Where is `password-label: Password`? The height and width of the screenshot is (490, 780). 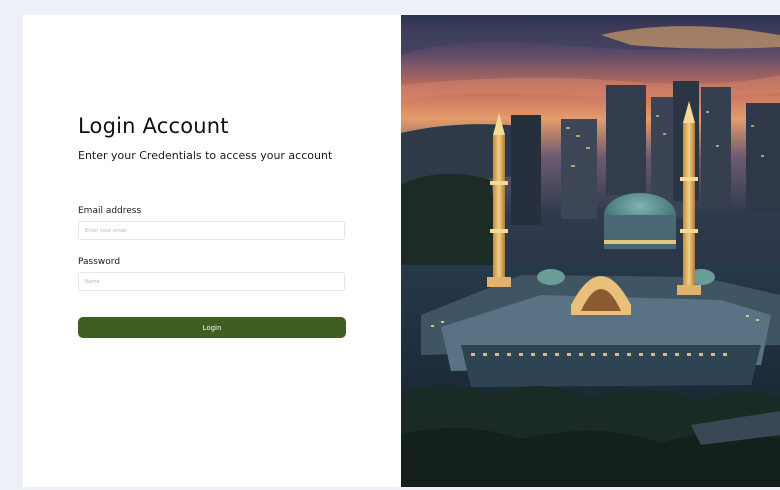
password-label: Password is located at coordinates (99, 262).